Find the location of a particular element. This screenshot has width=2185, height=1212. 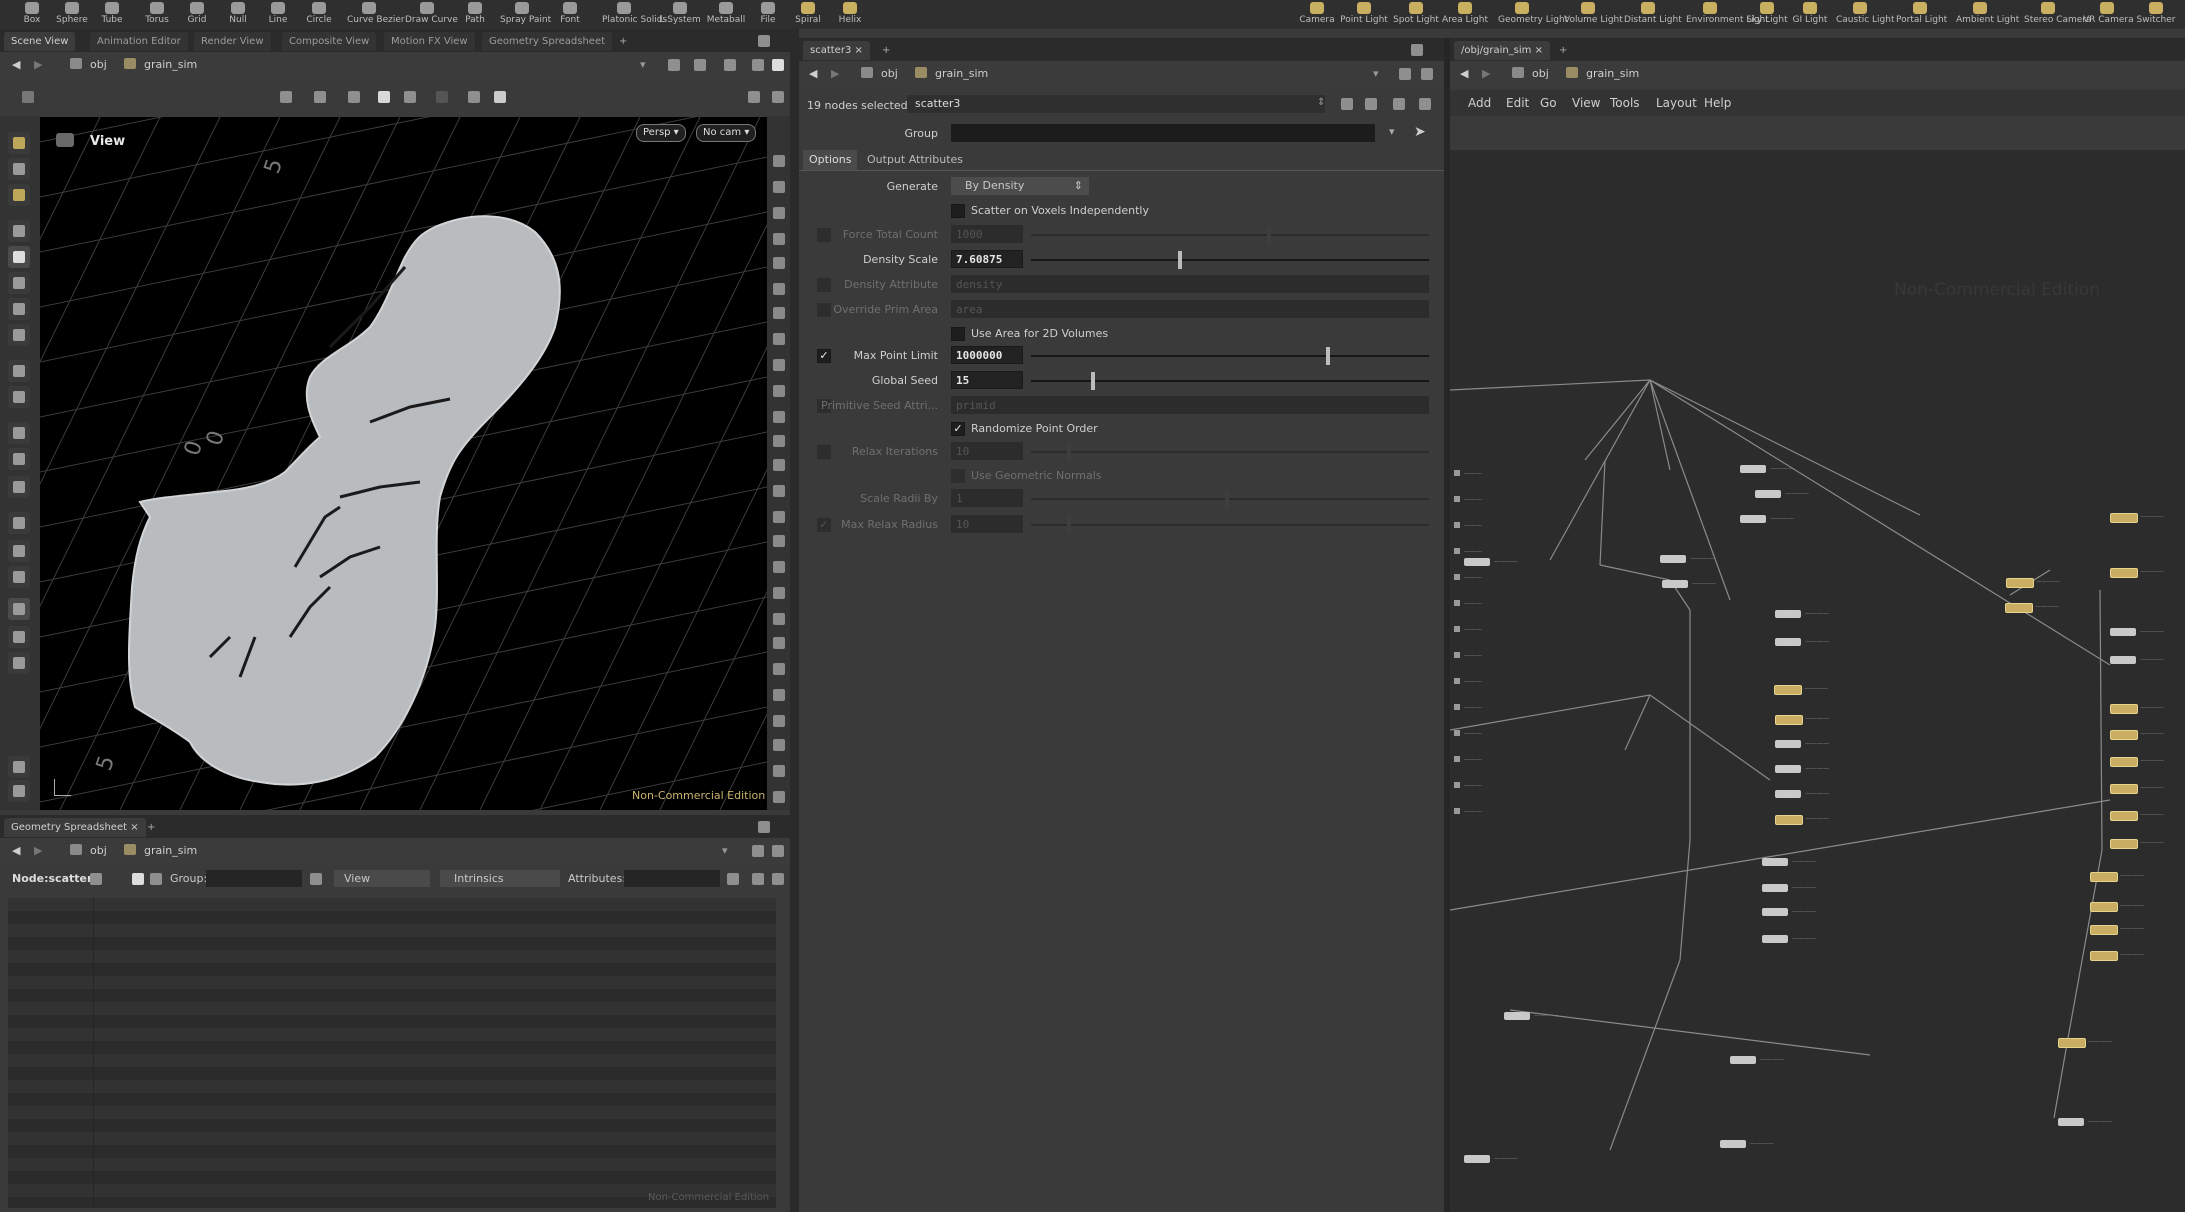

cam-dropdown: No cam ▾ is located at coordinates (726, 133).